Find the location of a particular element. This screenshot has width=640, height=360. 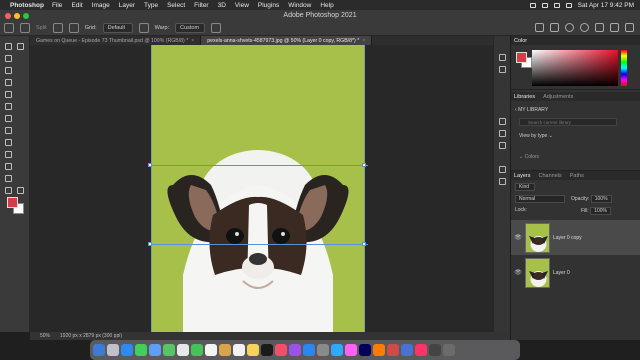

tab-paths: Paths is located at coordinates (577, 176).